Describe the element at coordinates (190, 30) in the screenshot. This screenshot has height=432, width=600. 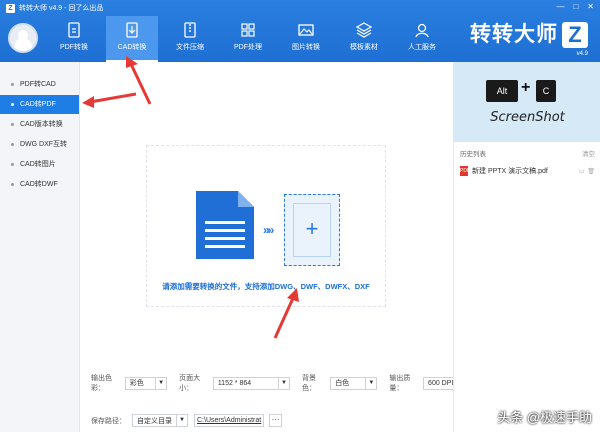
I see `zip-icon` at that location.